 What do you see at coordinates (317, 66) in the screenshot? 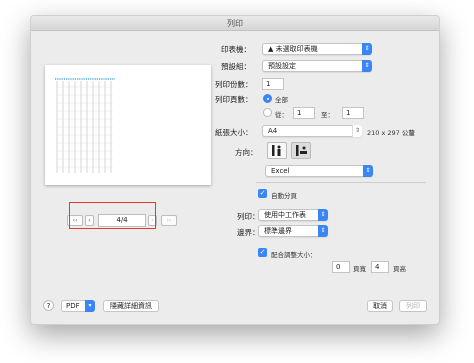
I see `presets-popup: 預設設定 ⇕` at bounding box center [317, 66].